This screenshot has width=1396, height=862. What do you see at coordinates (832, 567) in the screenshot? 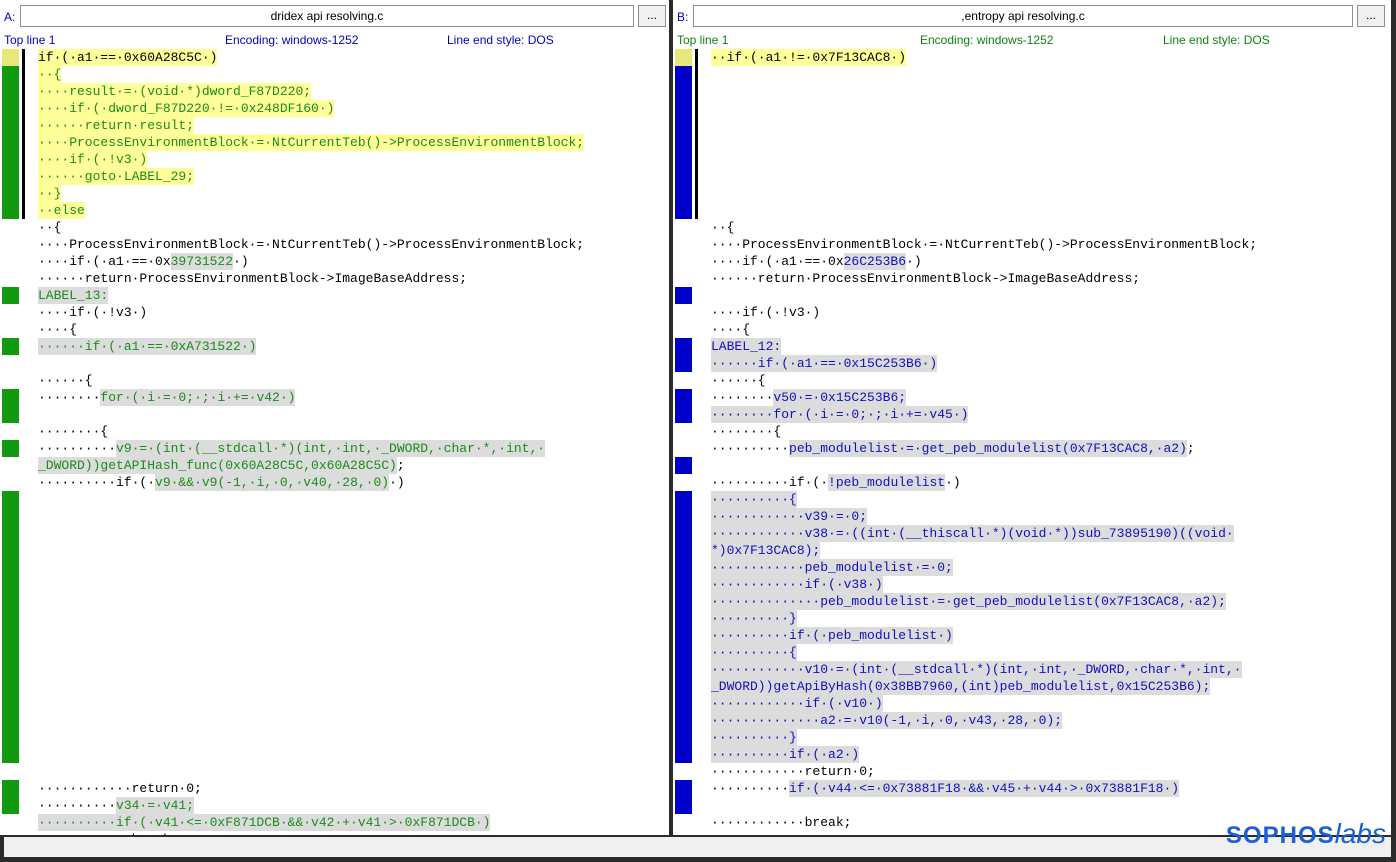
I see `changed-text: ············peb_modulelist·=·0;` at bounding box center [832, 567].